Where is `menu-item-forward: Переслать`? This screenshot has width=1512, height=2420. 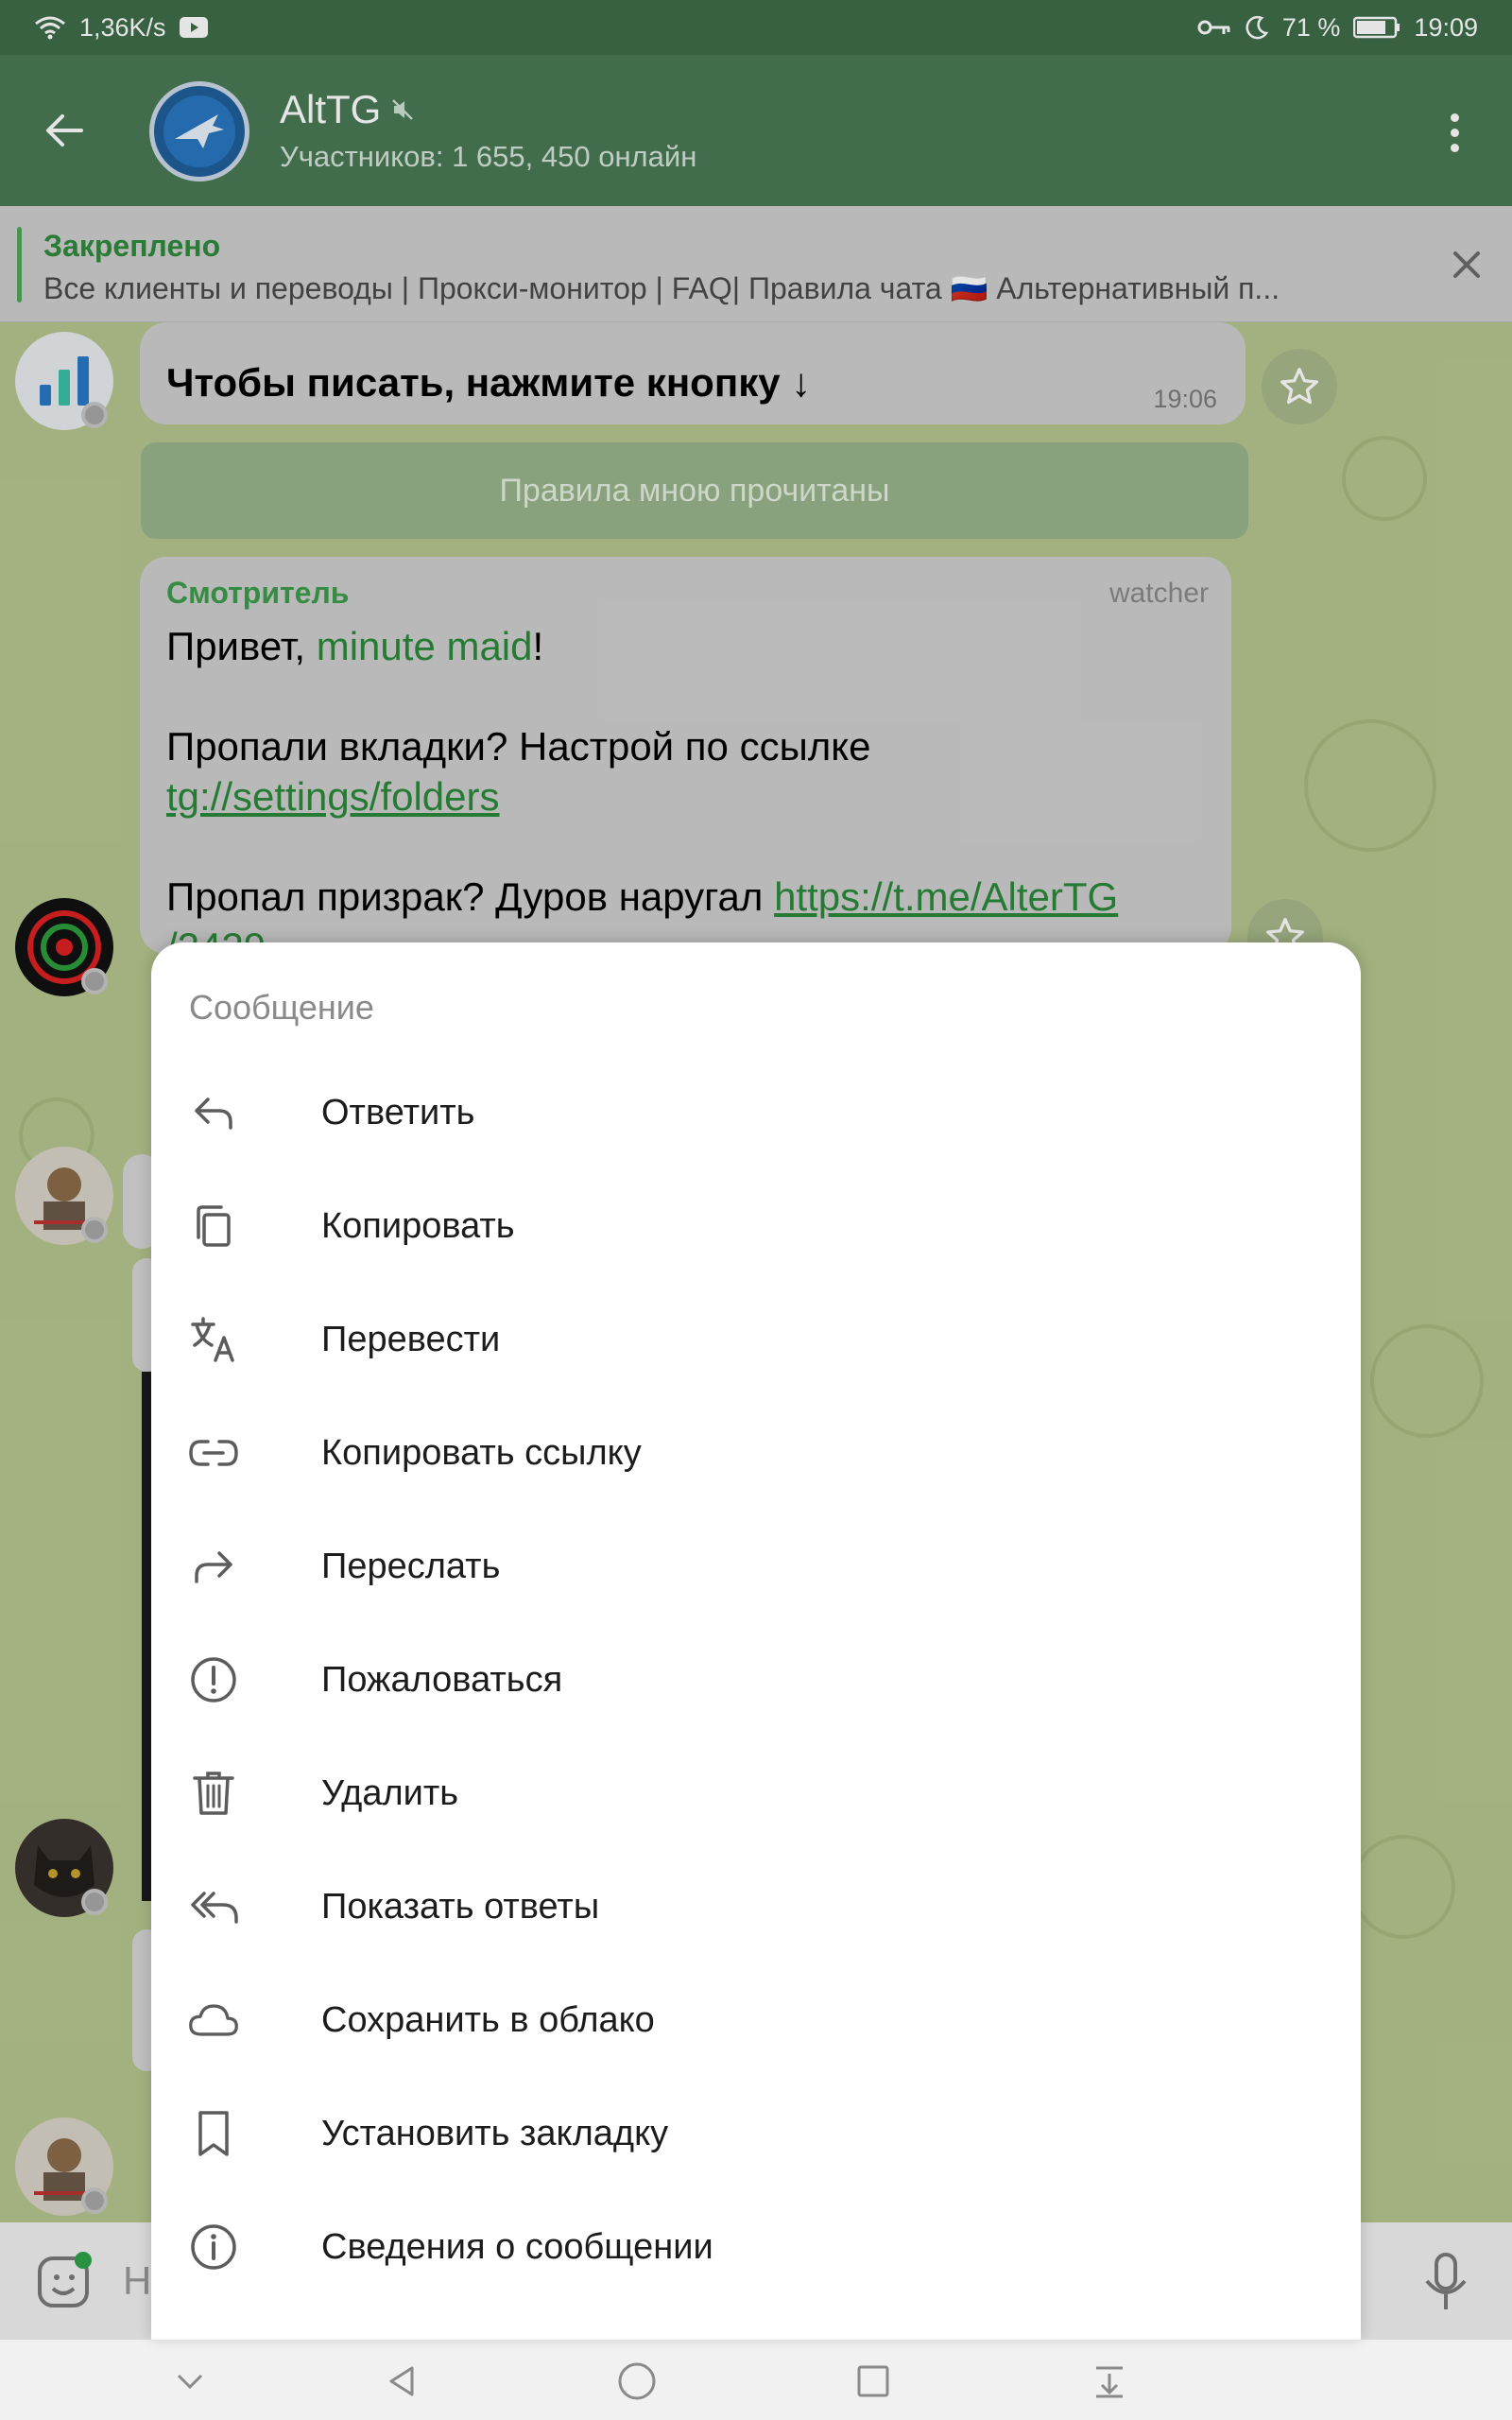
menu-item-forward: Переслать is located at coordinates (756, 1566).